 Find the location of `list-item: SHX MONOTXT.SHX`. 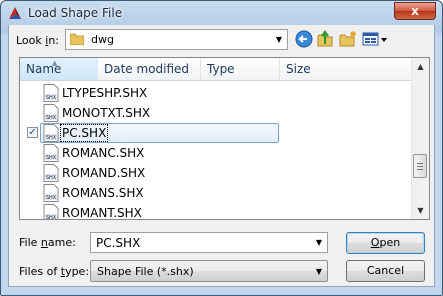

list-item: SHX MONOTXT.SHX is located at coordinates (216, 113).